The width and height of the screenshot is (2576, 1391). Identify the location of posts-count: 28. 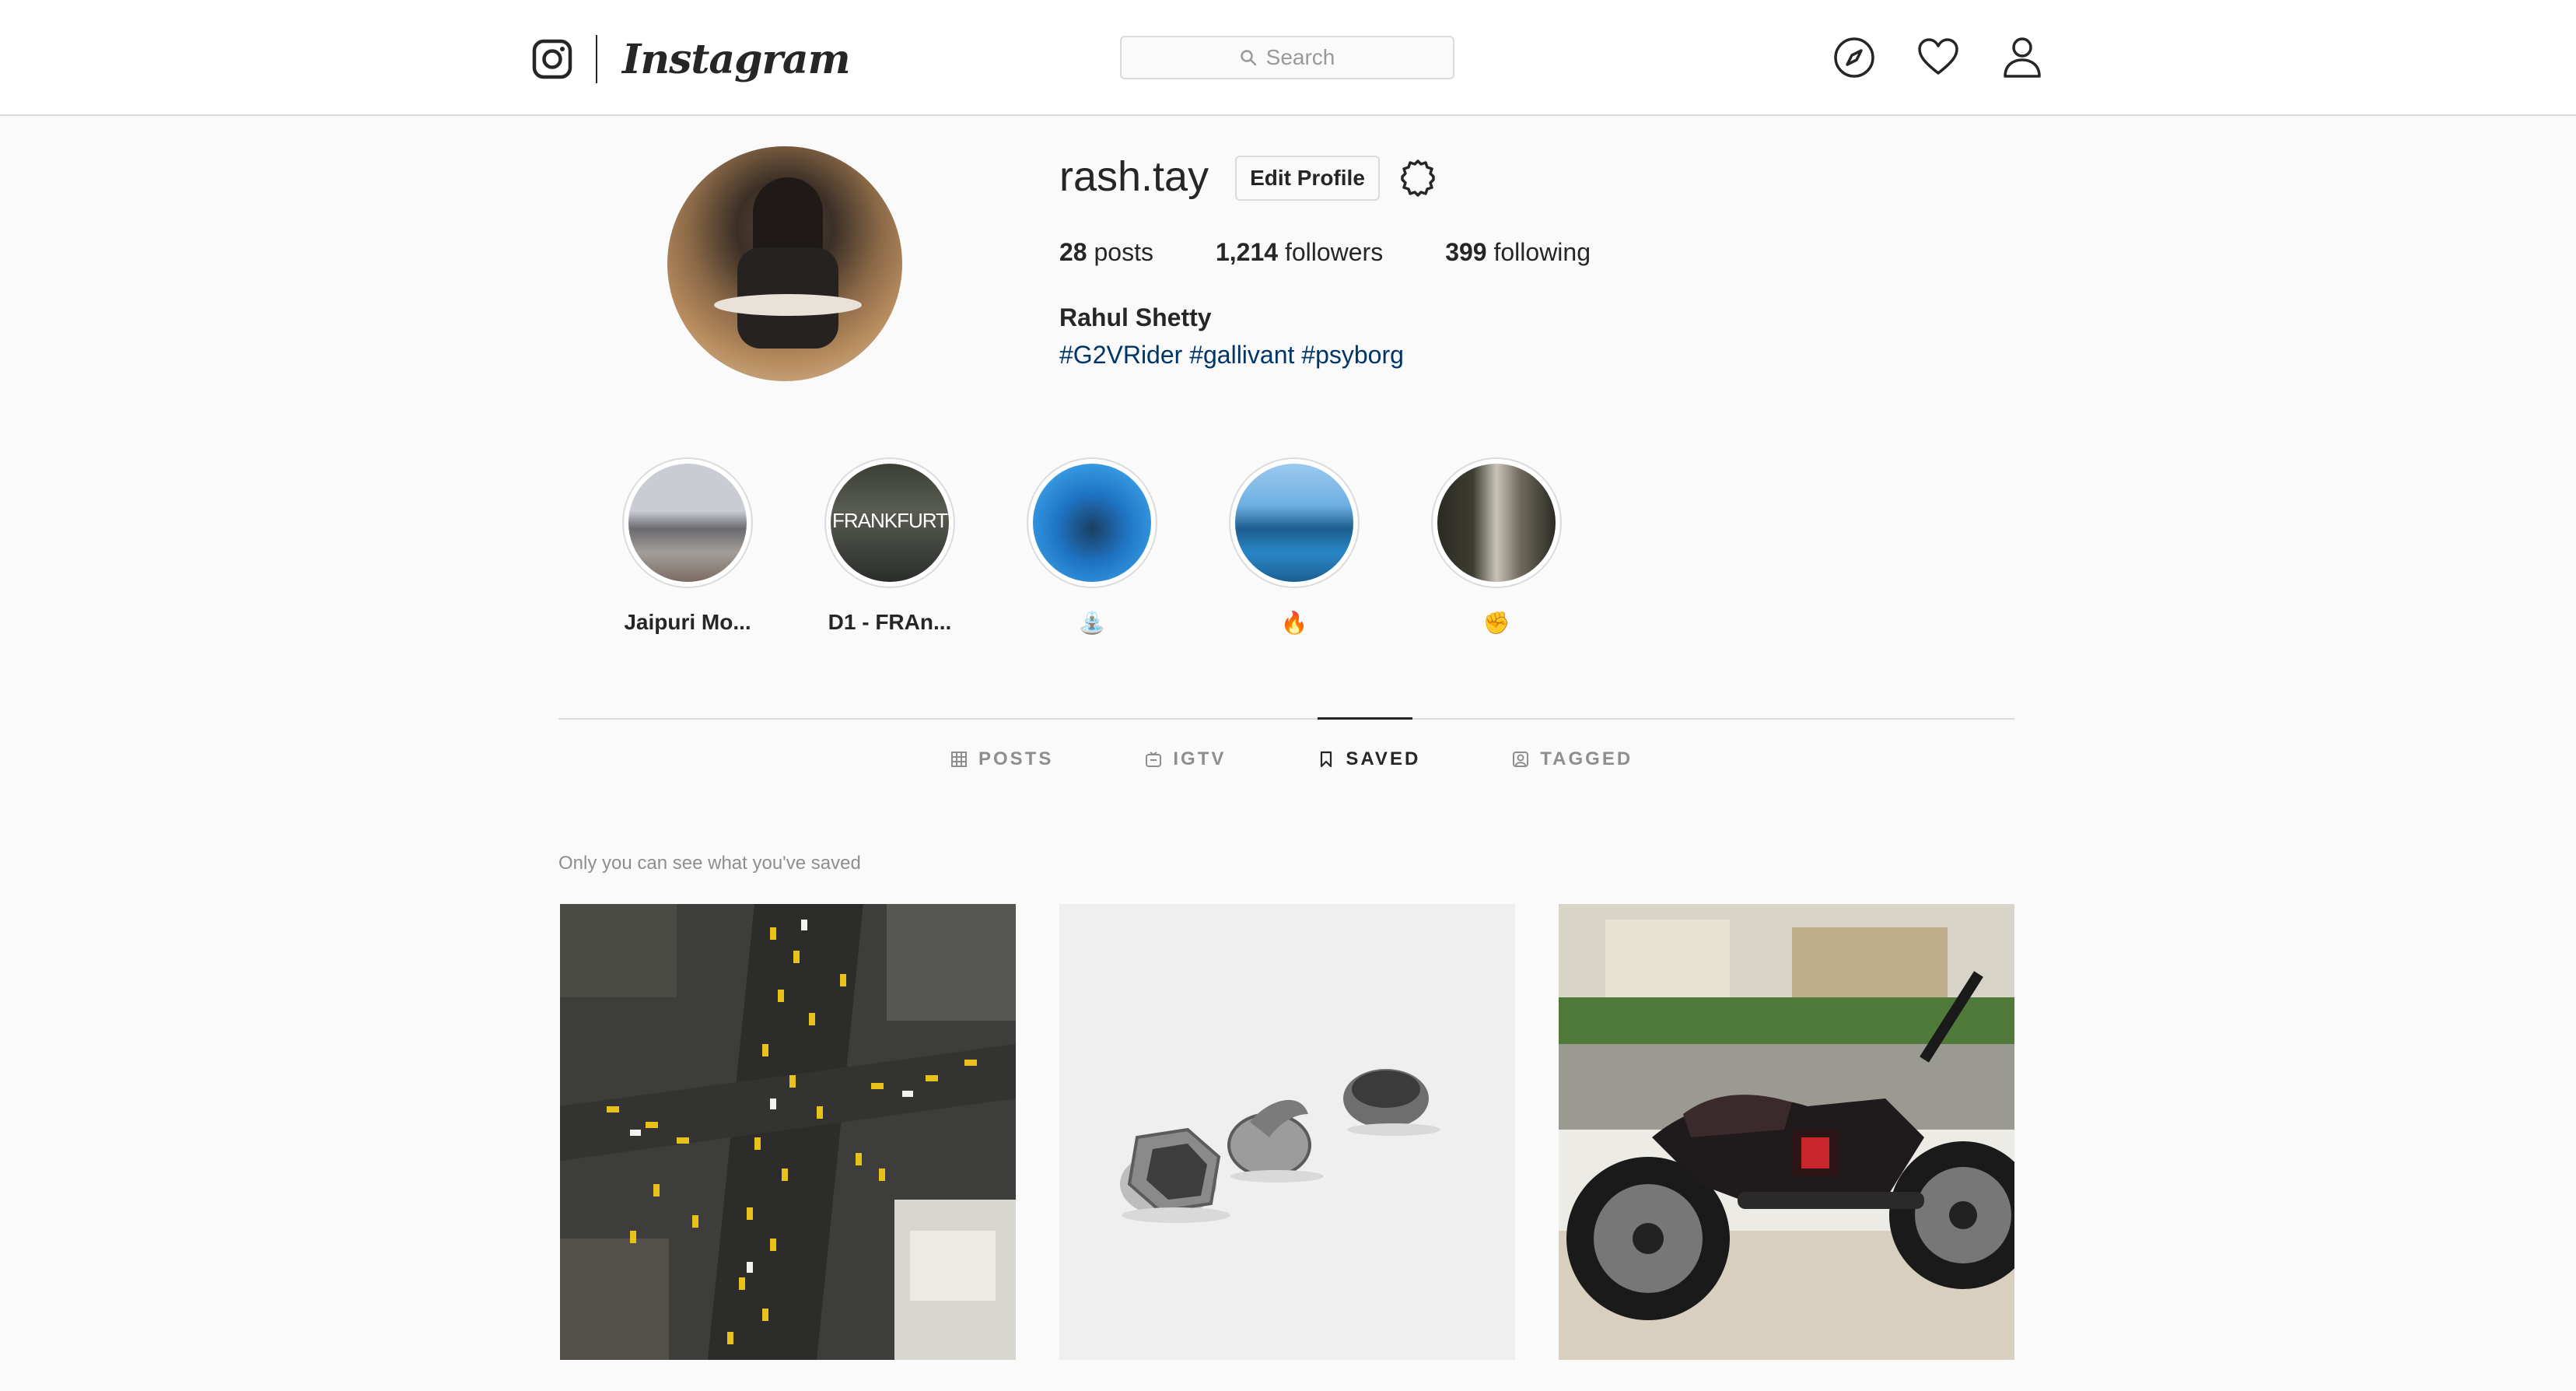
(1073, 252).